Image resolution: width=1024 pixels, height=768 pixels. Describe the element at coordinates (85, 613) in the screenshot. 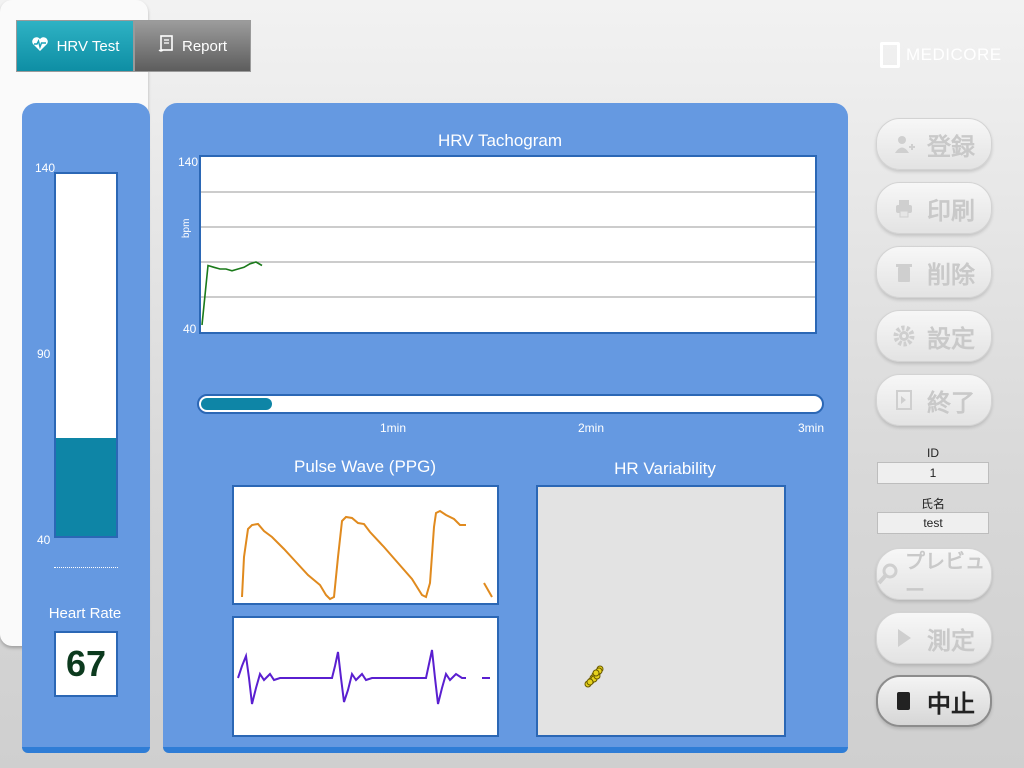

I see `heart-rate-title: Heart Rate` at that location.